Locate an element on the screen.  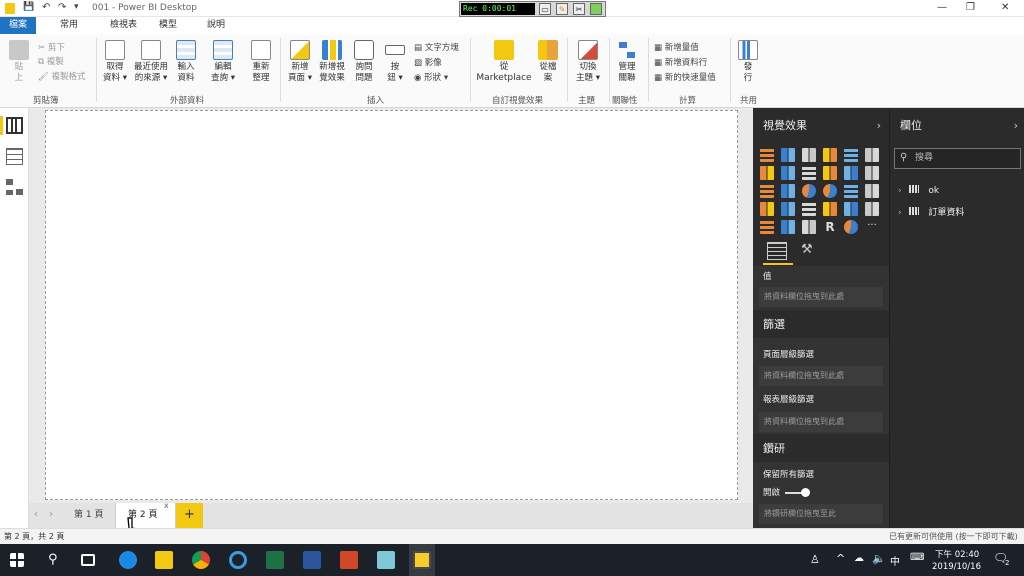
filled-map-visual-icon is located at coordinates (767, 209).